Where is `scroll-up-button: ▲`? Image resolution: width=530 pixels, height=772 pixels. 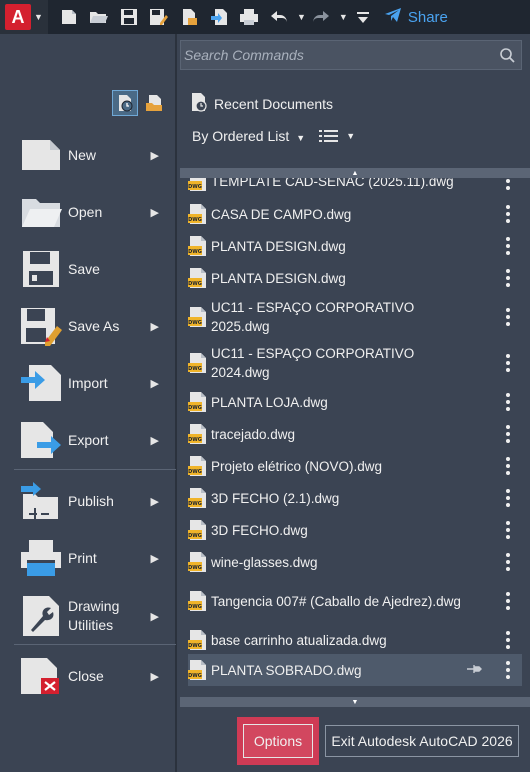 scroll-up-button: ▲ is located at coordinates (355, 173).